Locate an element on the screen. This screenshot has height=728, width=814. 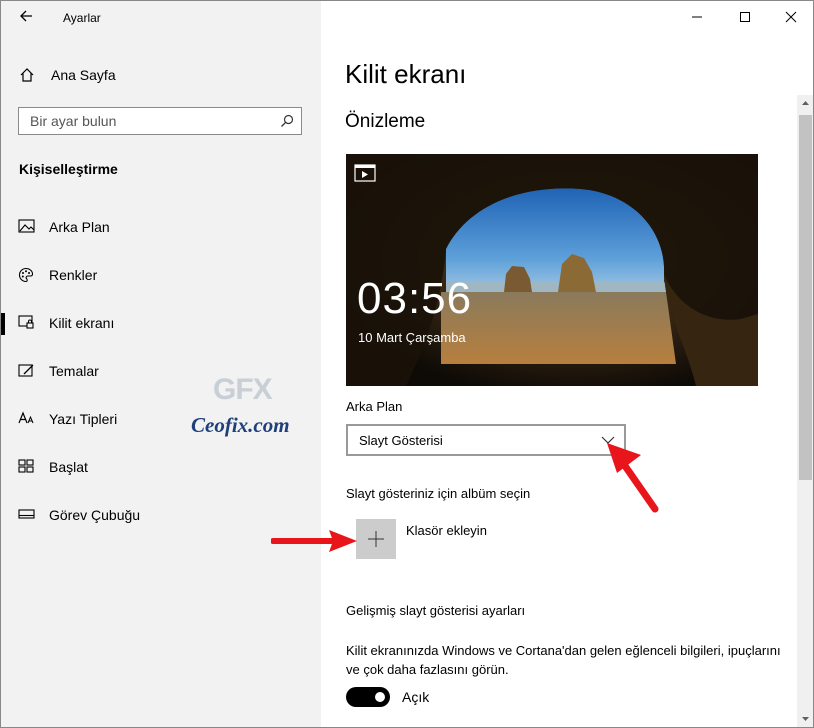
sidebar-item-background: Arka Plan is located at coordinates (161, 227).